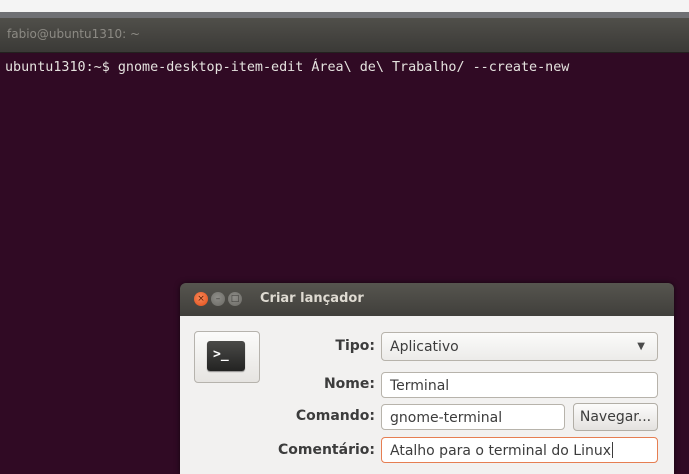 The height and width of the screenshot is (474, 689). I want to click on terminal-icon: >_, so click(226, 356).